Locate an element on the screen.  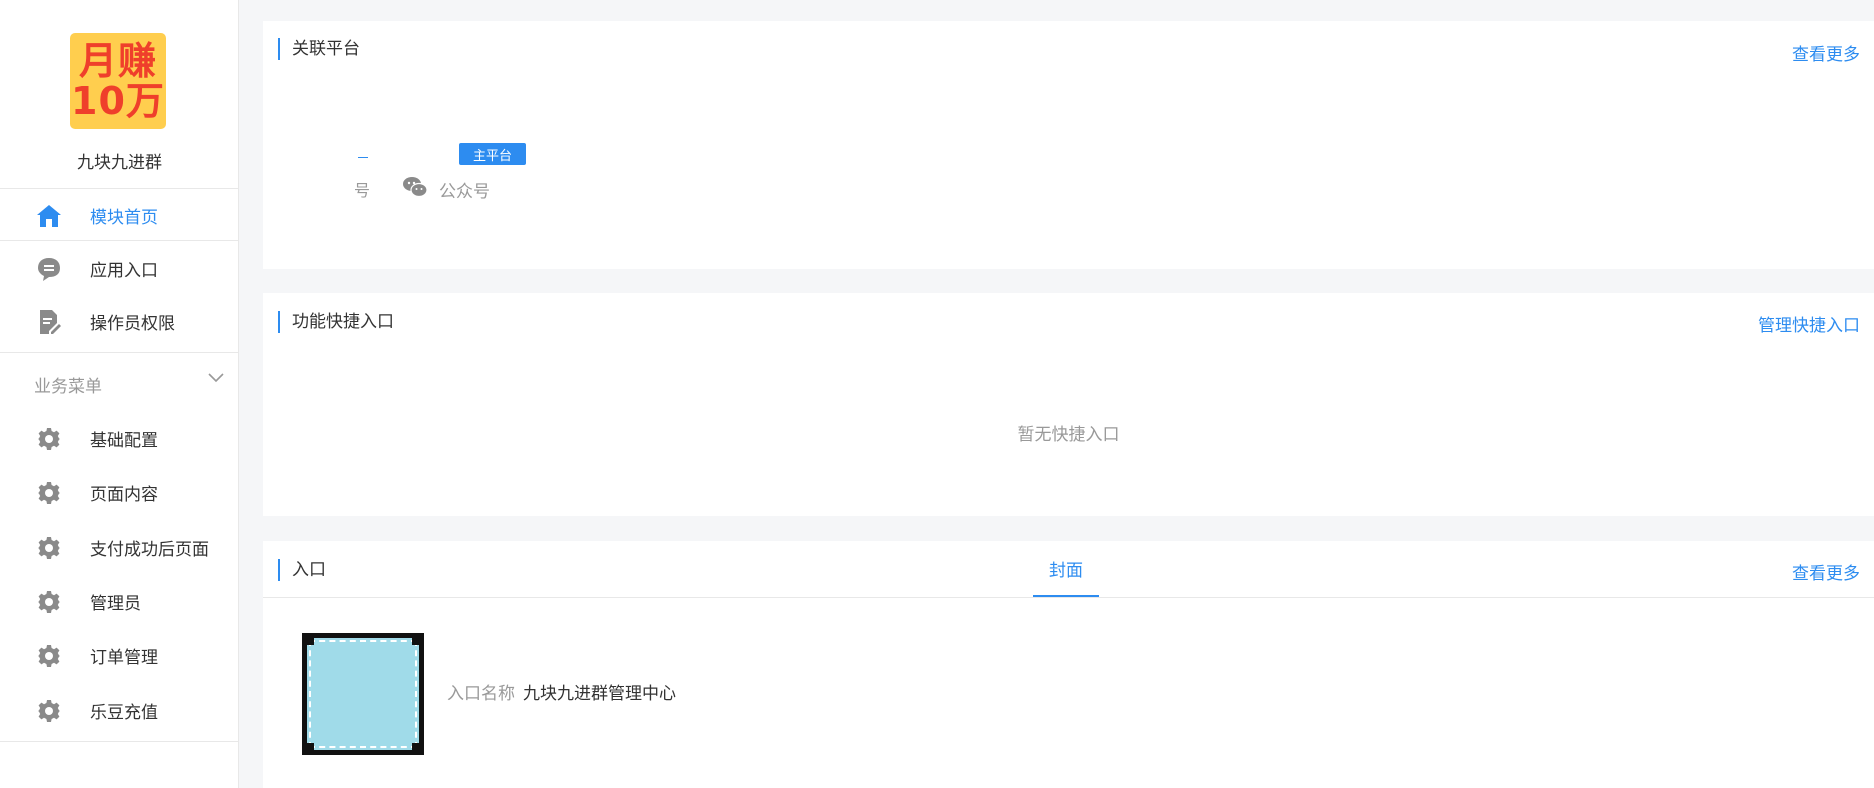
sidebar-item-ledou-recharge: 乐豆充值 is located at coordinates (119, 710).